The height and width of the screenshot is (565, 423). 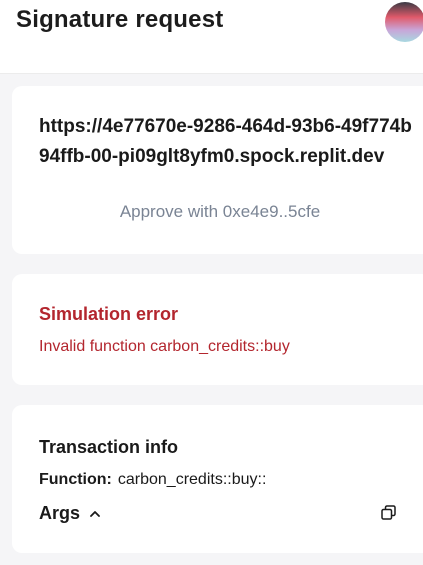 What do you see at coordinates (164, 346) in the screenshot?
I see `simulation-error-message: Invalid function carbon_credits::buy` at bounding box center [164, 346].